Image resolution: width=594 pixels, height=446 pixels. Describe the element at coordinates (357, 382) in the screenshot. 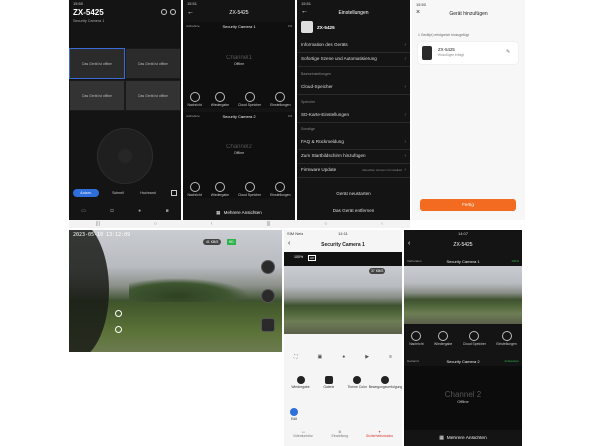

I see `theme-tile: Theme Color` at that location.